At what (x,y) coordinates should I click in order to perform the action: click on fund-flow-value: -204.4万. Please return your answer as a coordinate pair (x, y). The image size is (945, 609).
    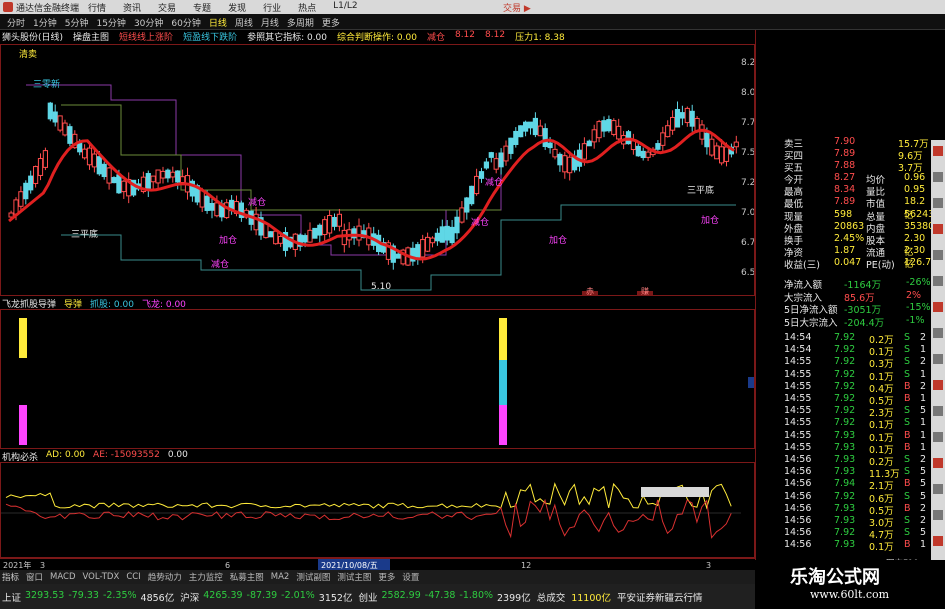
    Looking at the image, I should click on (864, 323).